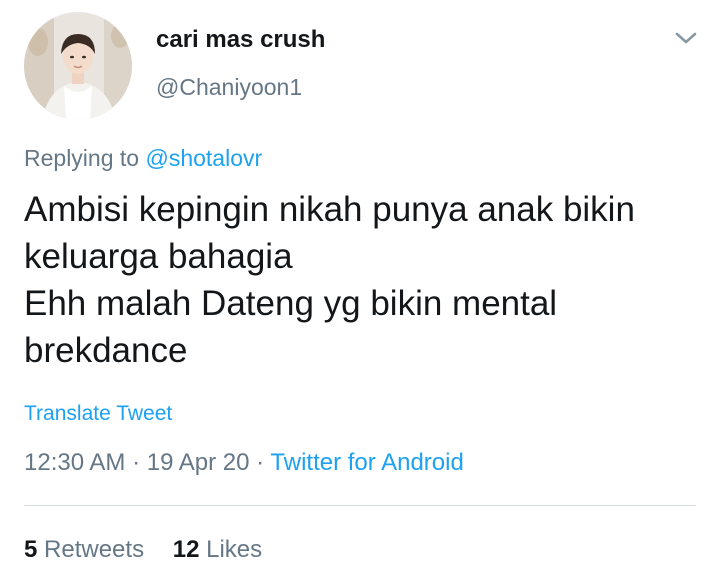 This screenshot has width=720, height=586. What do you see at coordinates (366, 462) in the screenshot?
I see `tweet-source-link: Twitter for Android` at bounding box center [366, 462].